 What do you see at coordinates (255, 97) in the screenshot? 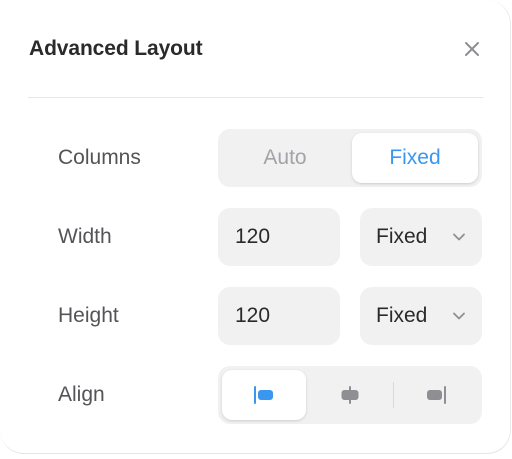
I see `header-divider` at bounding box center [255, 97].